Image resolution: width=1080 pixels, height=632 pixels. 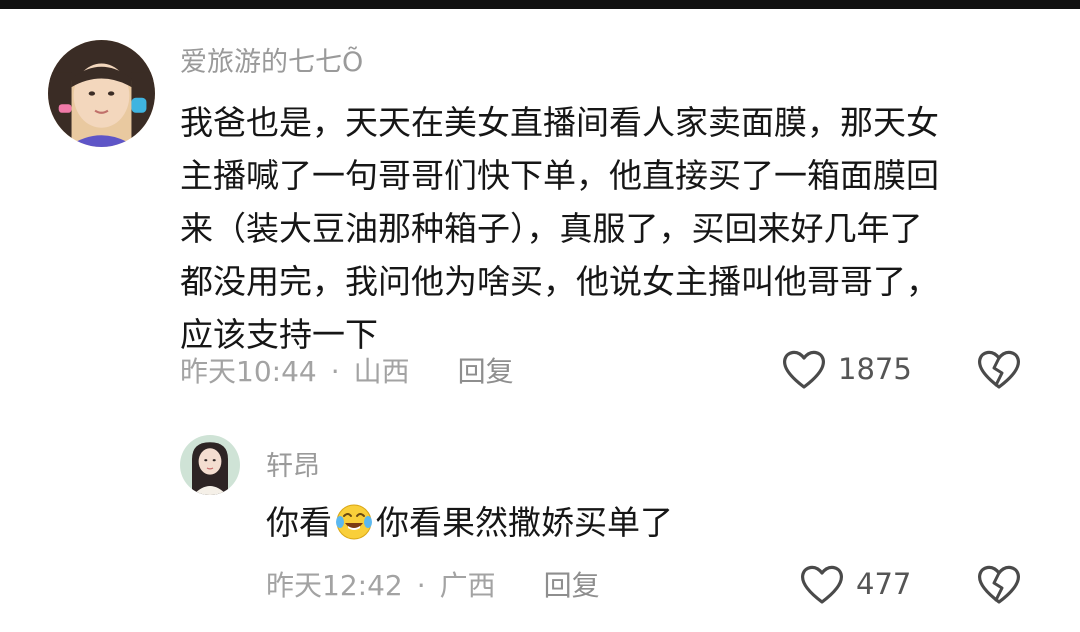 I want to click on comment-meta: 昨天10:44 · 山西 回复, so click(x=347, y=372).